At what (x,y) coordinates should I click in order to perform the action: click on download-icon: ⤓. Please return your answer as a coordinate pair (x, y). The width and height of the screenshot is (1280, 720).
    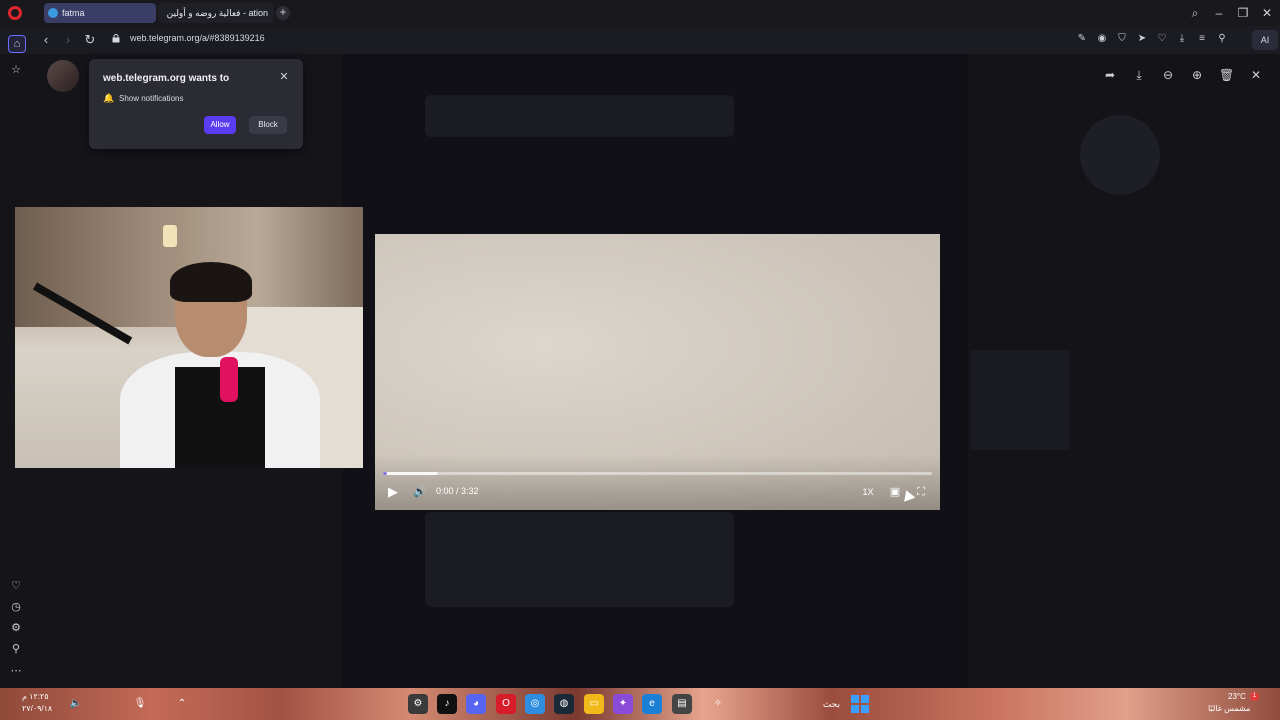
    Looking at the image, I should click on (1139, 75).